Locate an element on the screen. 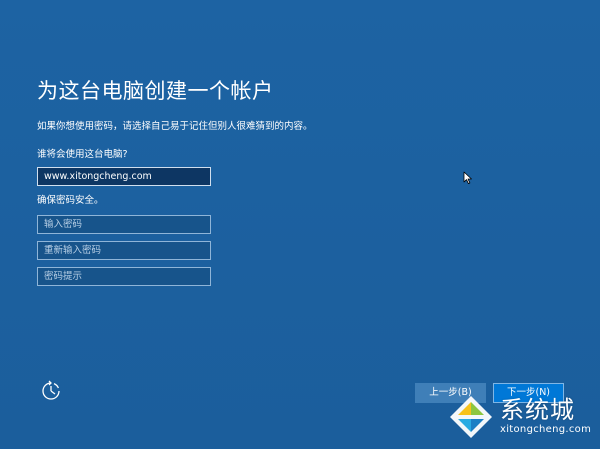 The height and width of the screenshot is (449, 600). watermark-url: xitongcheng.com is located at coordinates (546, 429).